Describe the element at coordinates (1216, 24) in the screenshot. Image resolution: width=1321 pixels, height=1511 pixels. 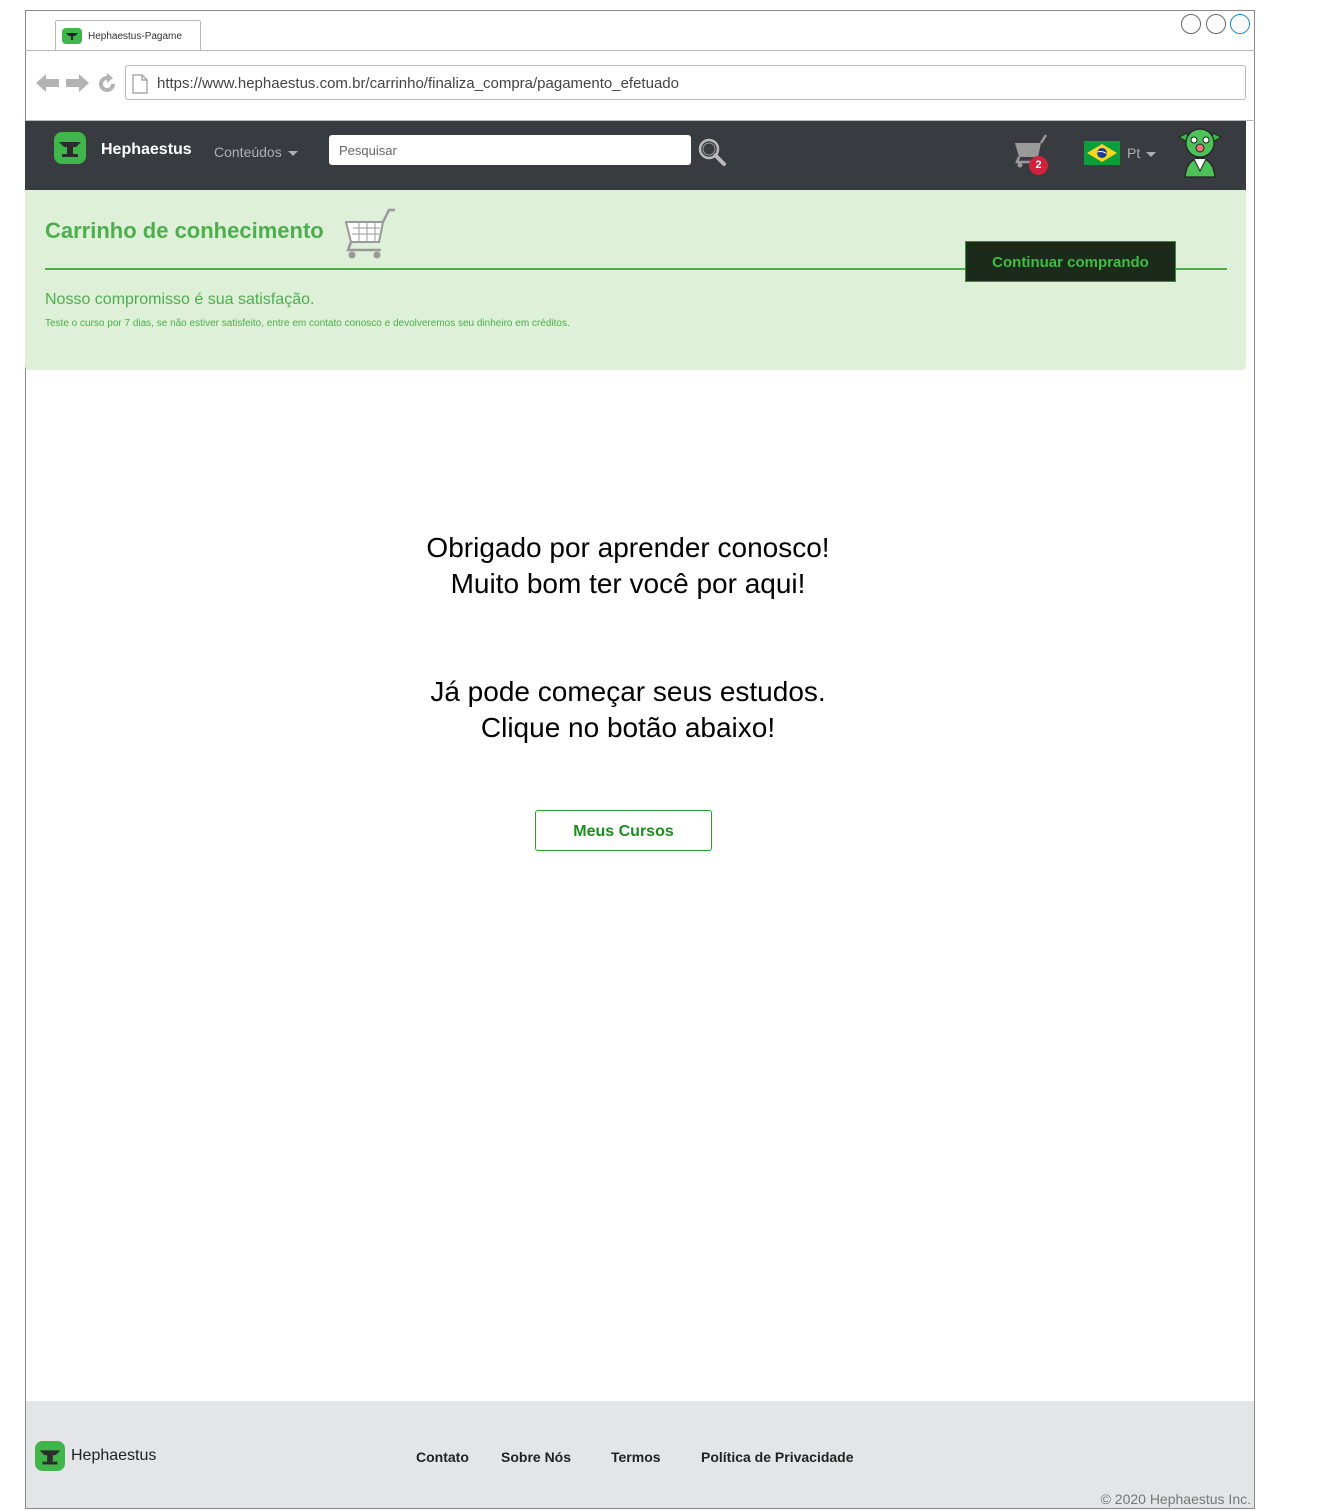
I see `window-maximize-button` at that location.